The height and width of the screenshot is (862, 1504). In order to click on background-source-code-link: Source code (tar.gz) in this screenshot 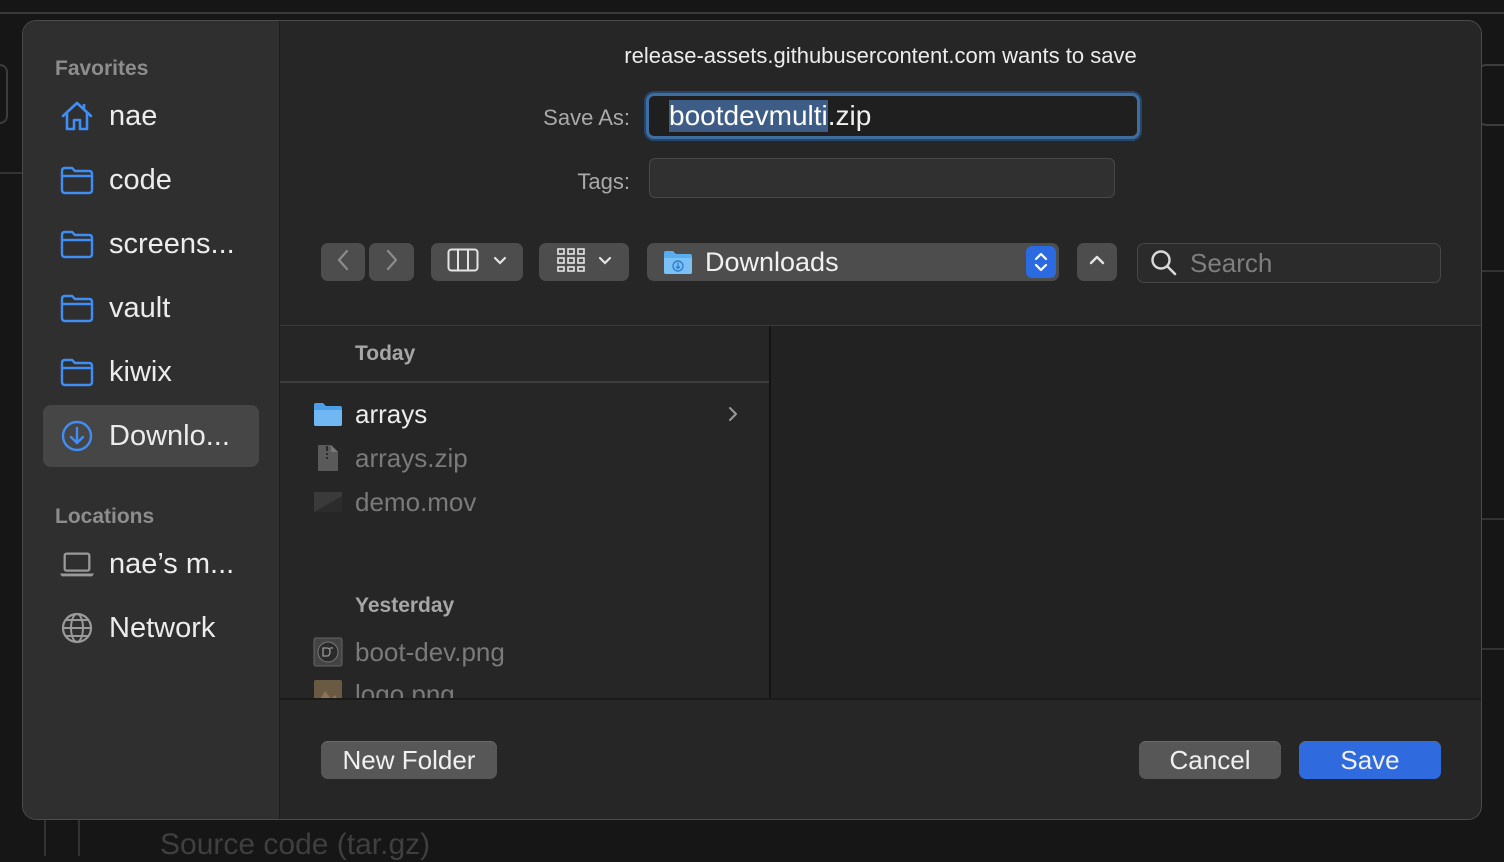, I will do `click(295, 844)`.